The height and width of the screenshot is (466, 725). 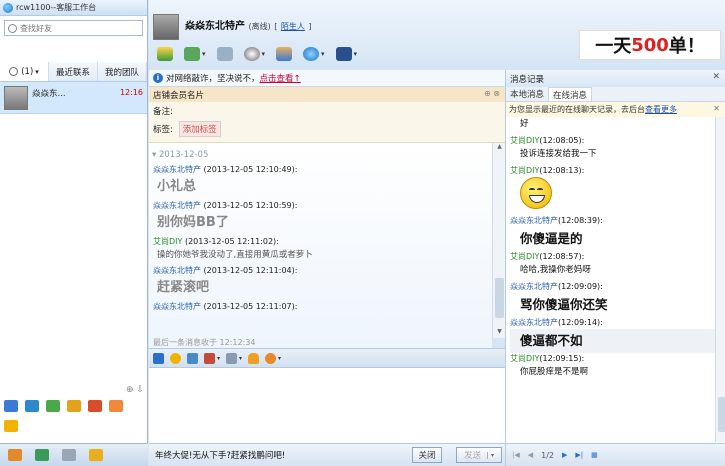 I want to click on store-icon, so click(x=32, y=406).